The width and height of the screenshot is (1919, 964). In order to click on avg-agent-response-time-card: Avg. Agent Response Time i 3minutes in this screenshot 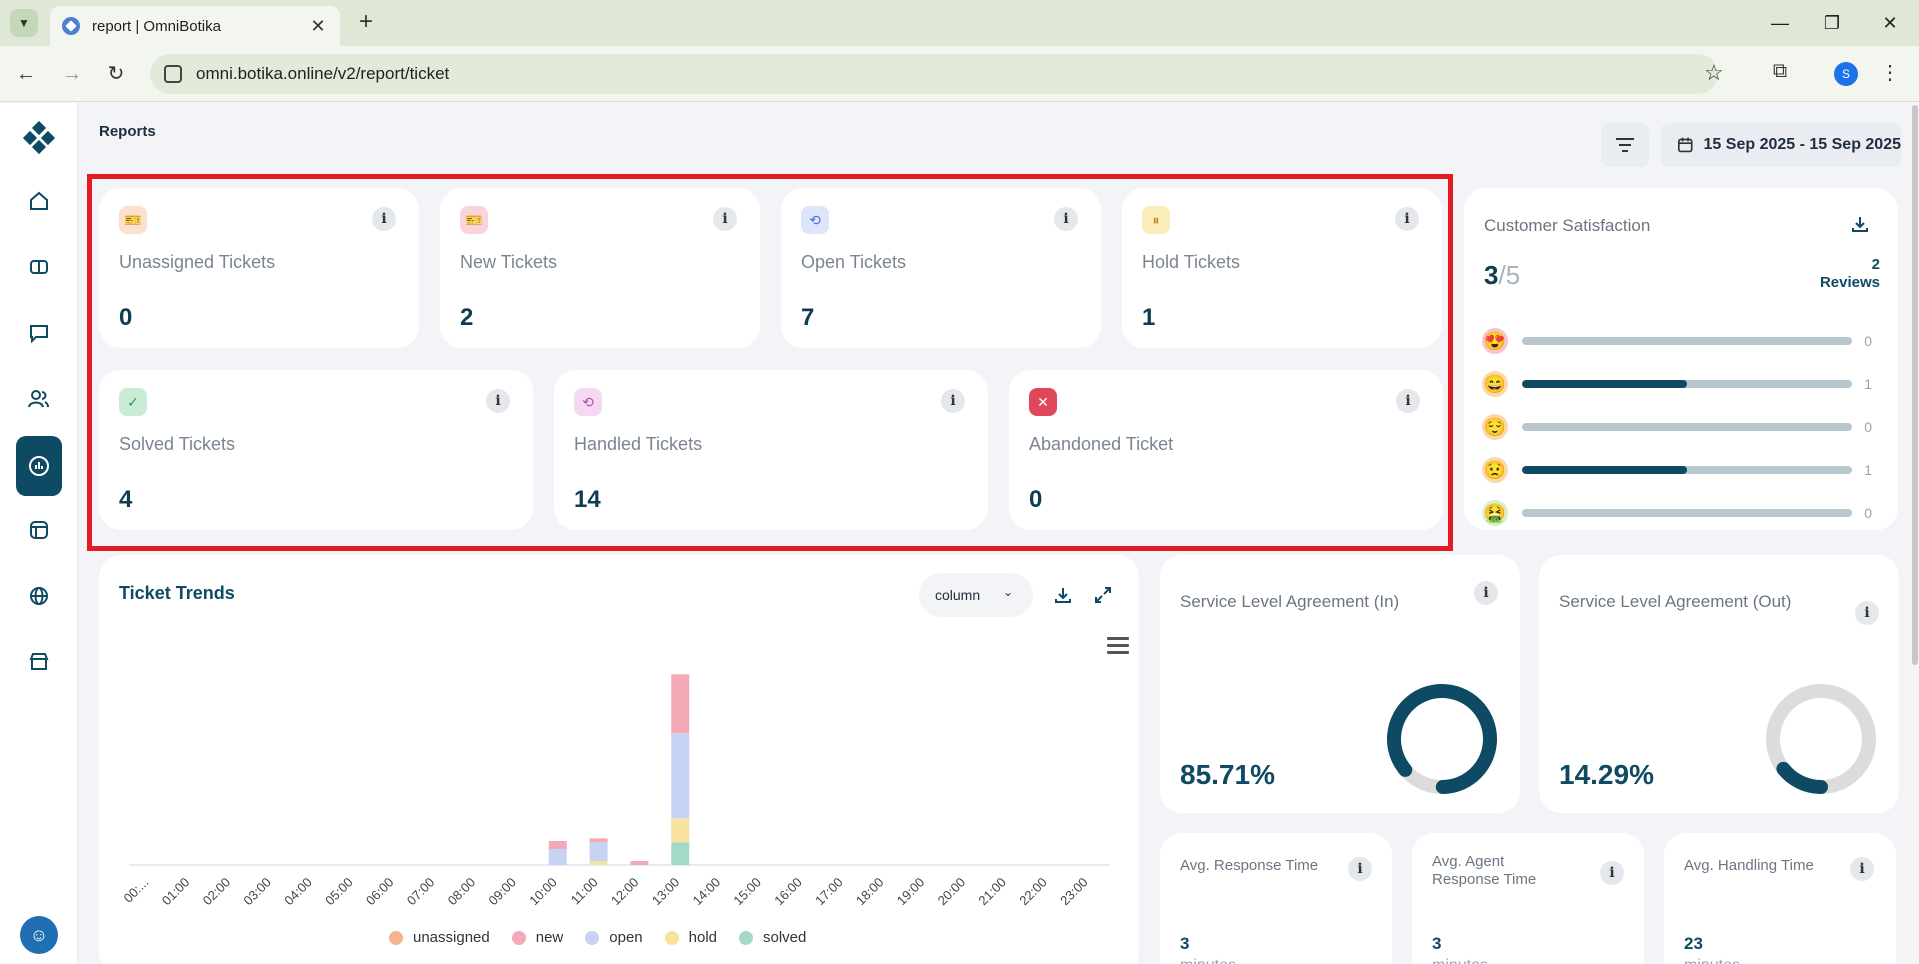, I will do `click(1528, 898)`.